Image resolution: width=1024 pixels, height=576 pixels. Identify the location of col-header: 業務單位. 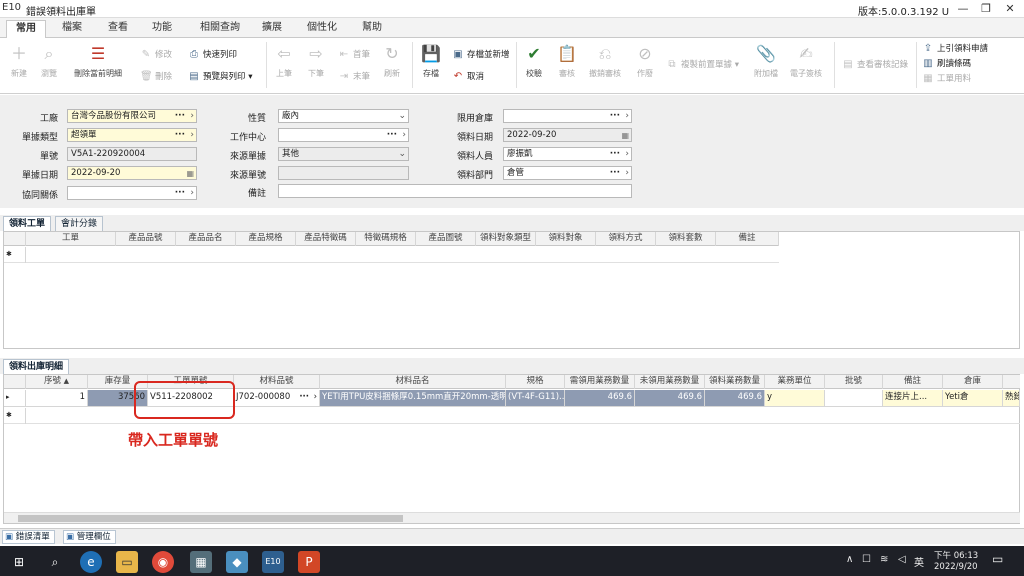
(795, 382).